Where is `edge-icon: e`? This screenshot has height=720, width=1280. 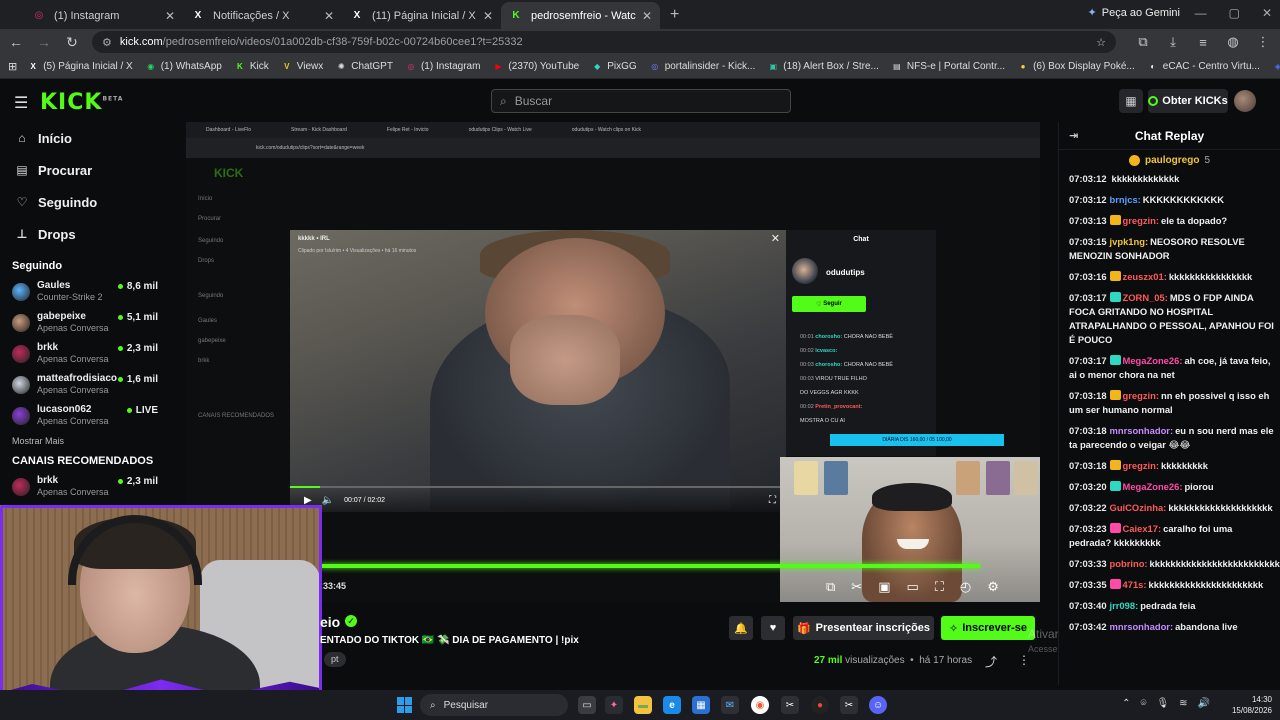
edge-icon: e is located at coordinates (672, 705).